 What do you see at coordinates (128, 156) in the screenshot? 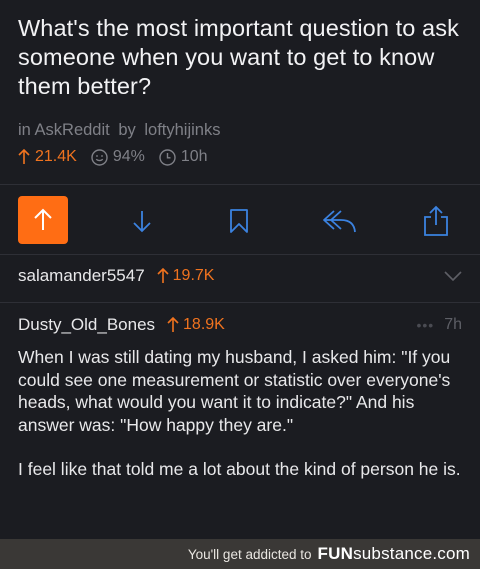
I see `upvote-ratio-value: 94%` at bounding box center [128, 156].